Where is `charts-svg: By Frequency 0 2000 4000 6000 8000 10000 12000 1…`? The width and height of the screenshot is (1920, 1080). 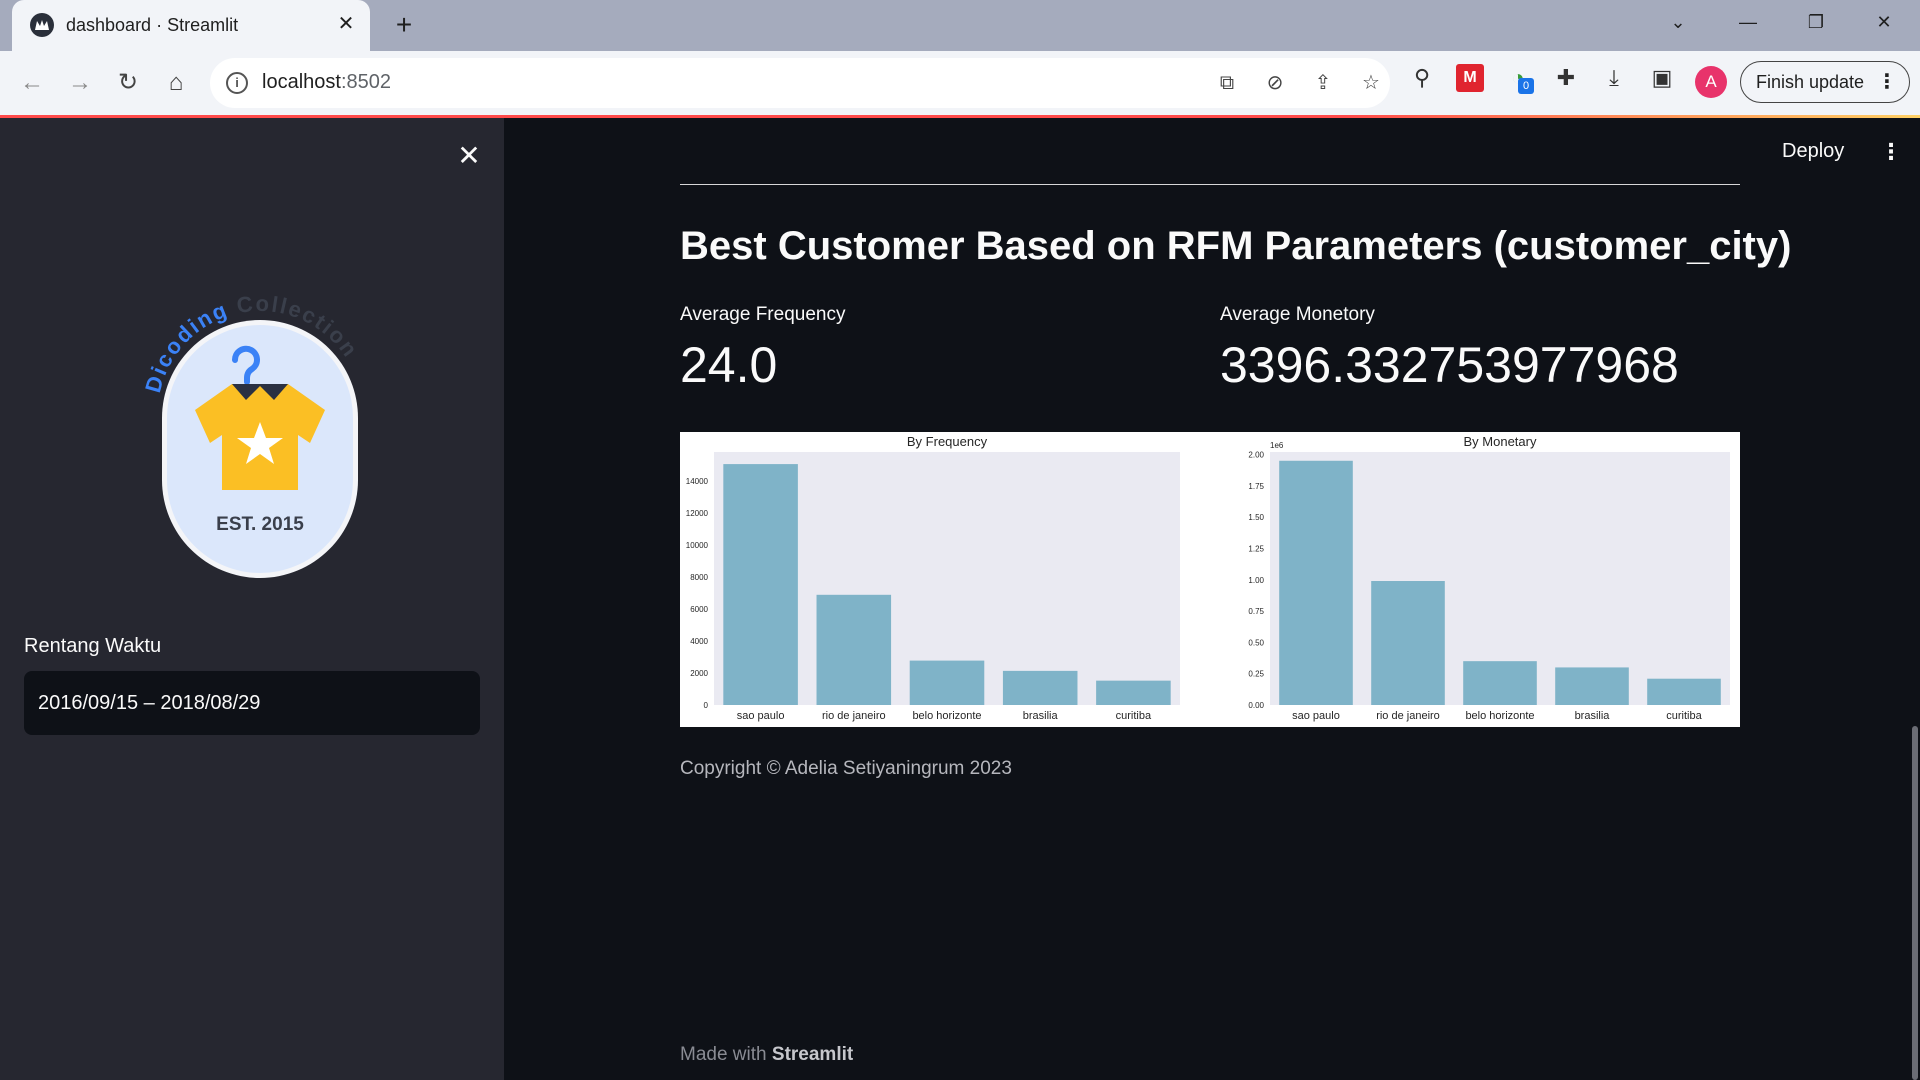 charts-svg: By Frequency 0 2000 4000 6000 8000 10000 12000 1… is located at coordinates (1208, 578).